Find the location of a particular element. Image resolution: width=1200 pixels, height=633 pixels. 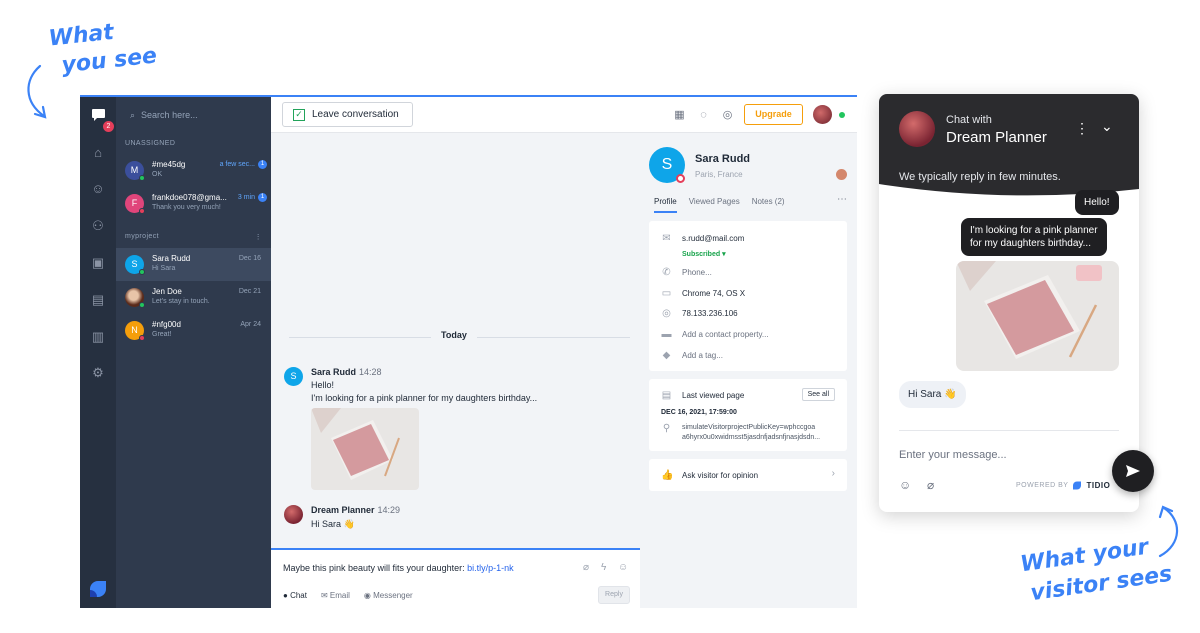

tab-profile: Profile is located at coordinates (665, 205).